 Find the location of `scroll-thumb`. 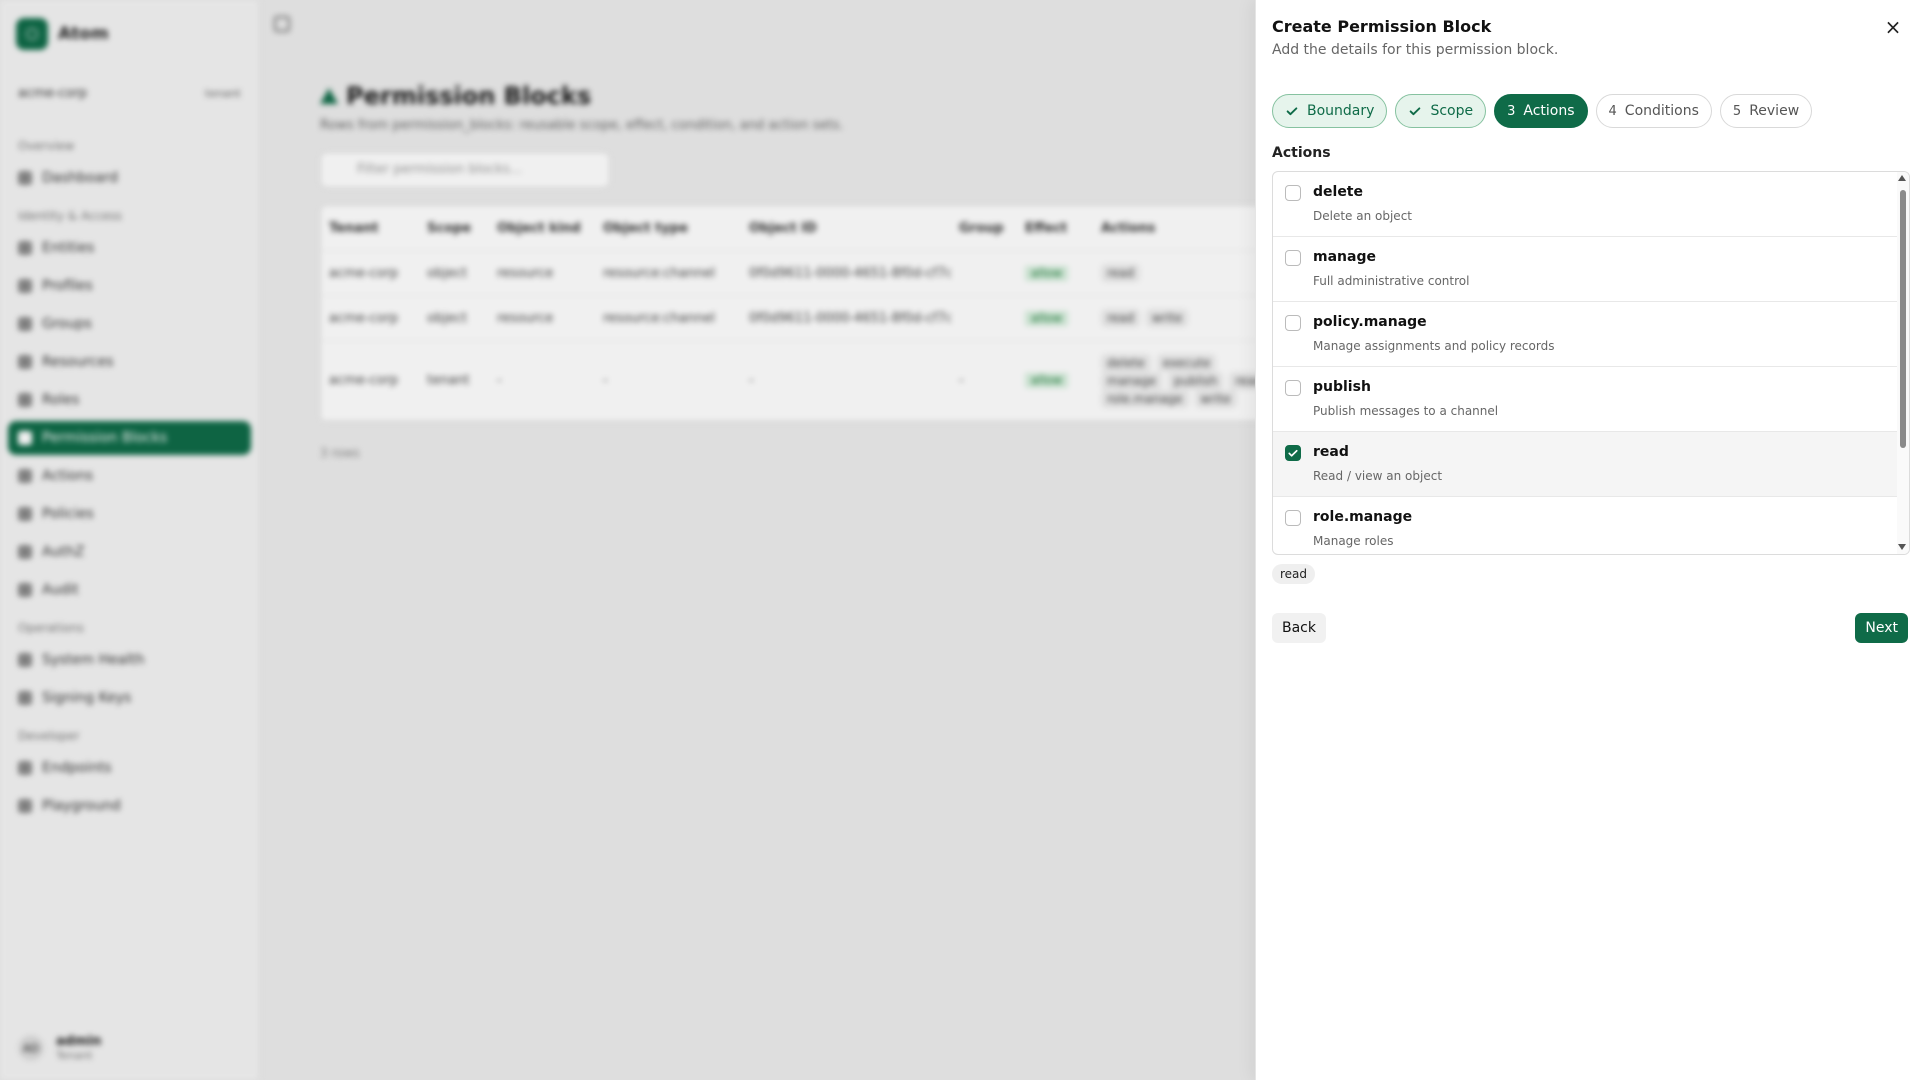

scroll-thumb is located at coordinates (1903, 319).